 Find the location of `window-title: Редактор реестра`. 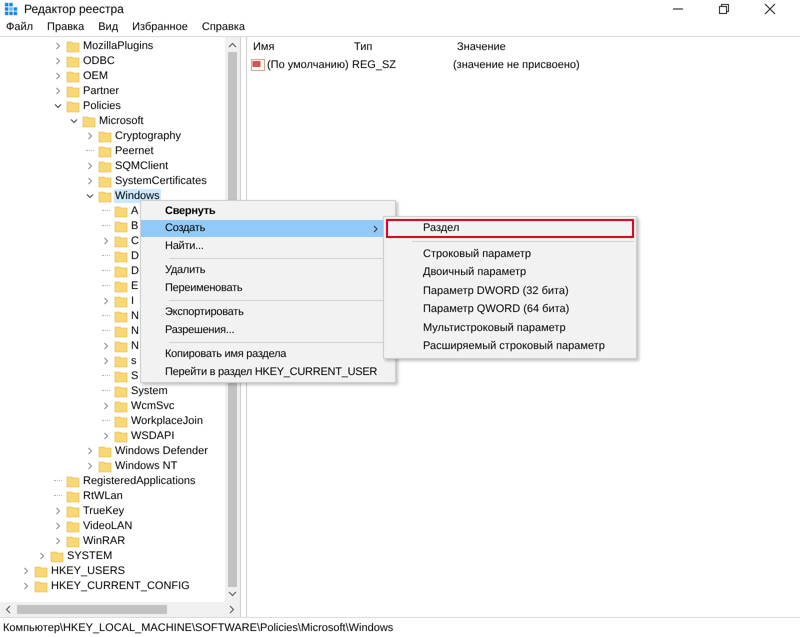

window-title: Редактор реестра is located at coordinates (74, 9).